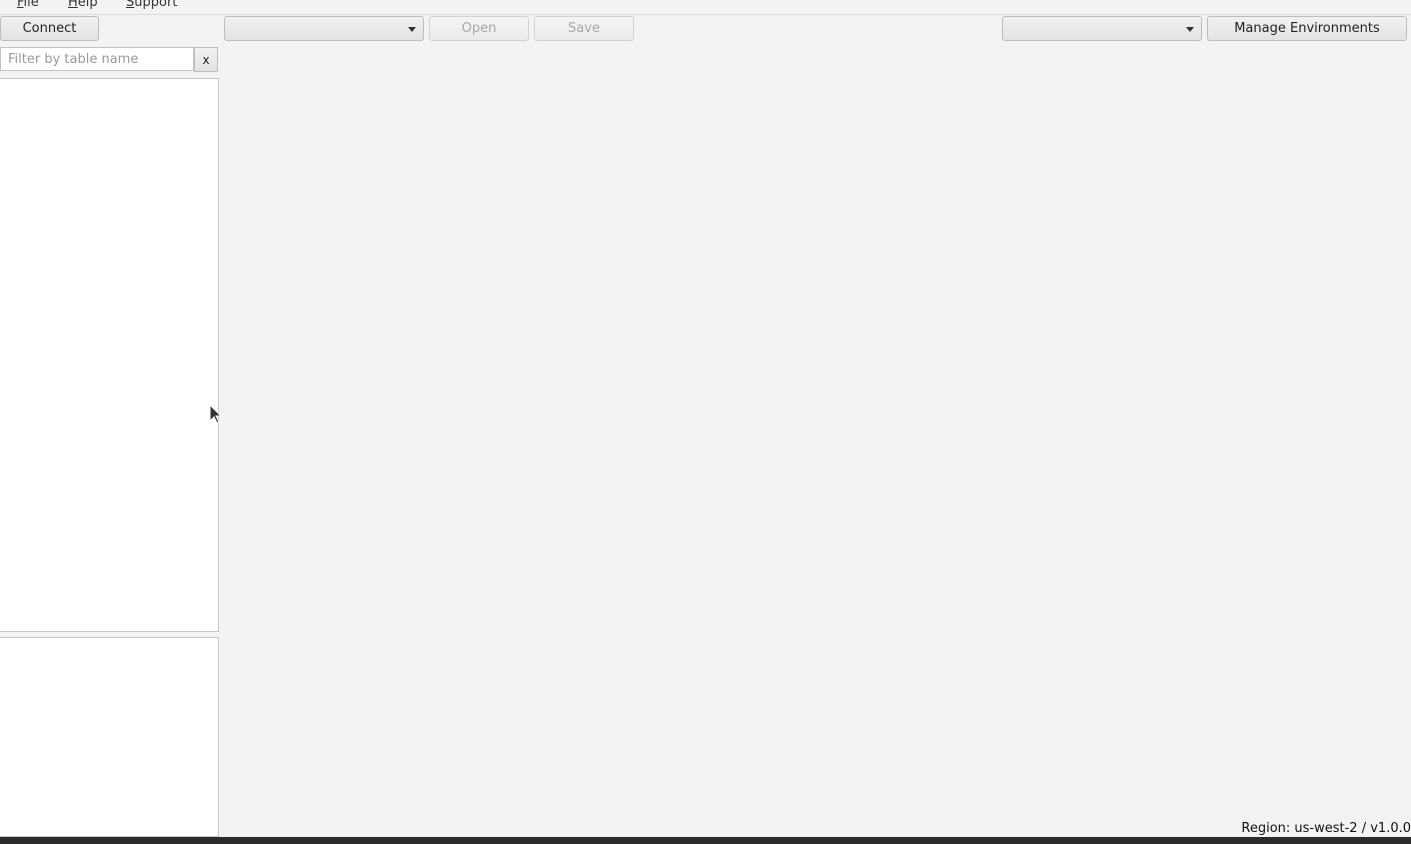 This screenshot has width=1411, height=844. What do you see at coordinates (49, 28) in the screenshot?
I see `connect-button: Connect` at bounding box center [49, 28].